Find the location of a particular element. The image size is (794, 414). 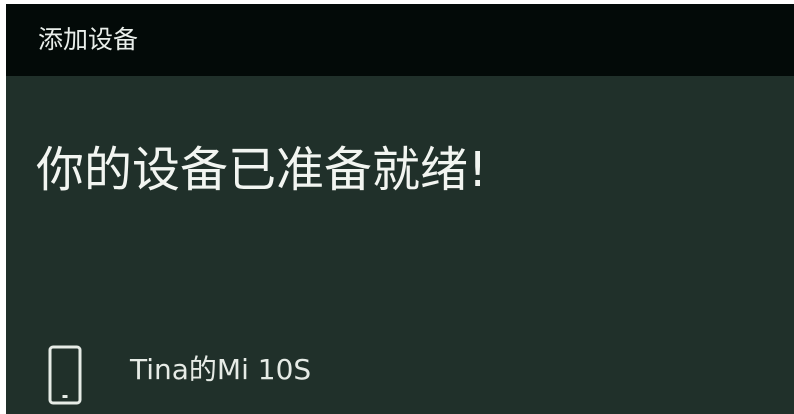

ready-headline: 你的设备已准备就绪! is located at coordinates (262, 170).